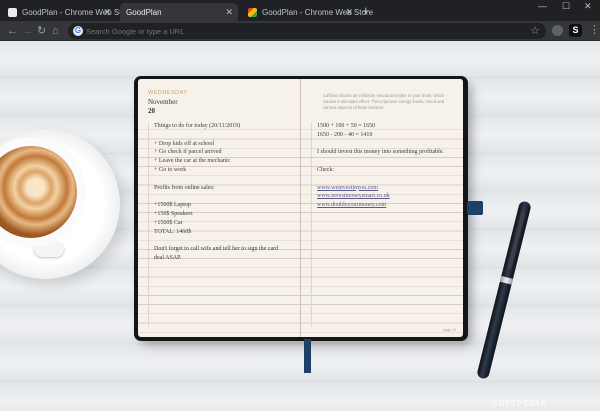  I want to click on planner-line: +150$ Speakers, so click(173, 213).